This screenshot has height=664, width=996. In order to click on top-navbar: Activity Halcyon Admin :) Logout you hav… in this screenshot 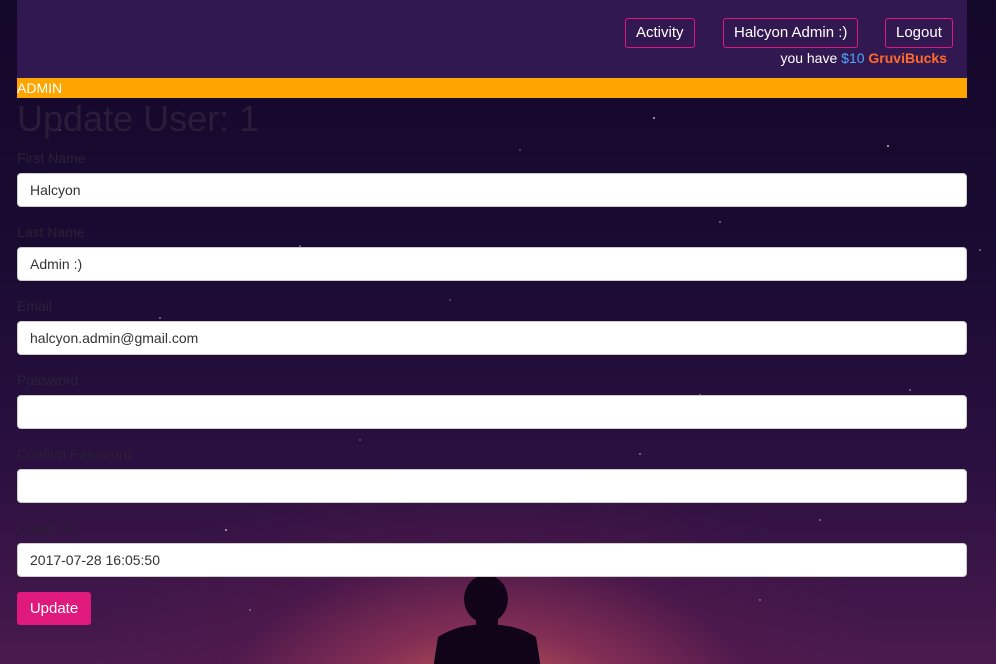, I will do `click(492, 39)`.